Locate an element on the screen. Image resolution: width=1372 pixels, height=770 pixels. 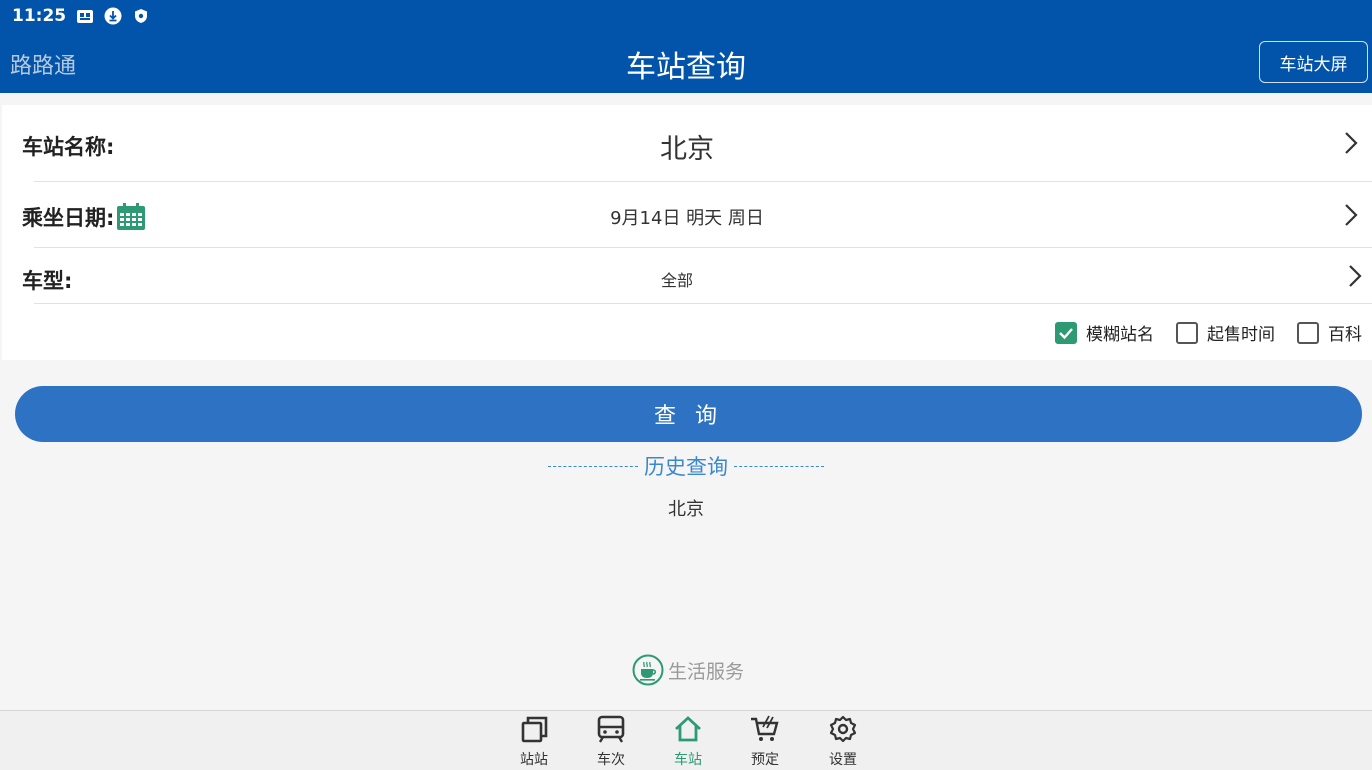
train-type-value: 全部 is located at coordinates (687, 279).